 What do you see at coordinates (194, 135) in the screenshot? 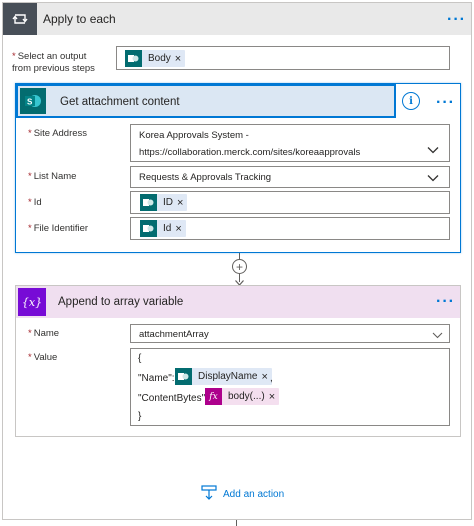
I see `site-address-line-1: Korea Approvals System -` at bounding box center [194, 135].